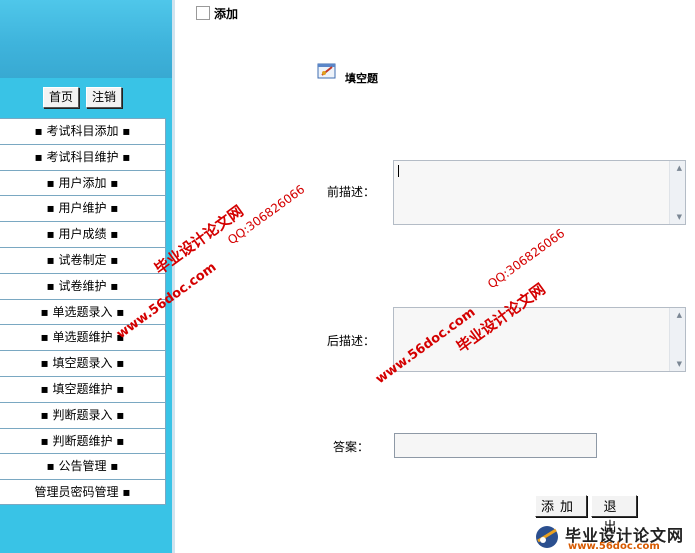 This screenshot has height=553, width=695. Describe the element at coordinates (83, 440) in the screenshot. I see `sidebar-item-true-false-maintain: ▪ 判断题维护 ▪` at that location.